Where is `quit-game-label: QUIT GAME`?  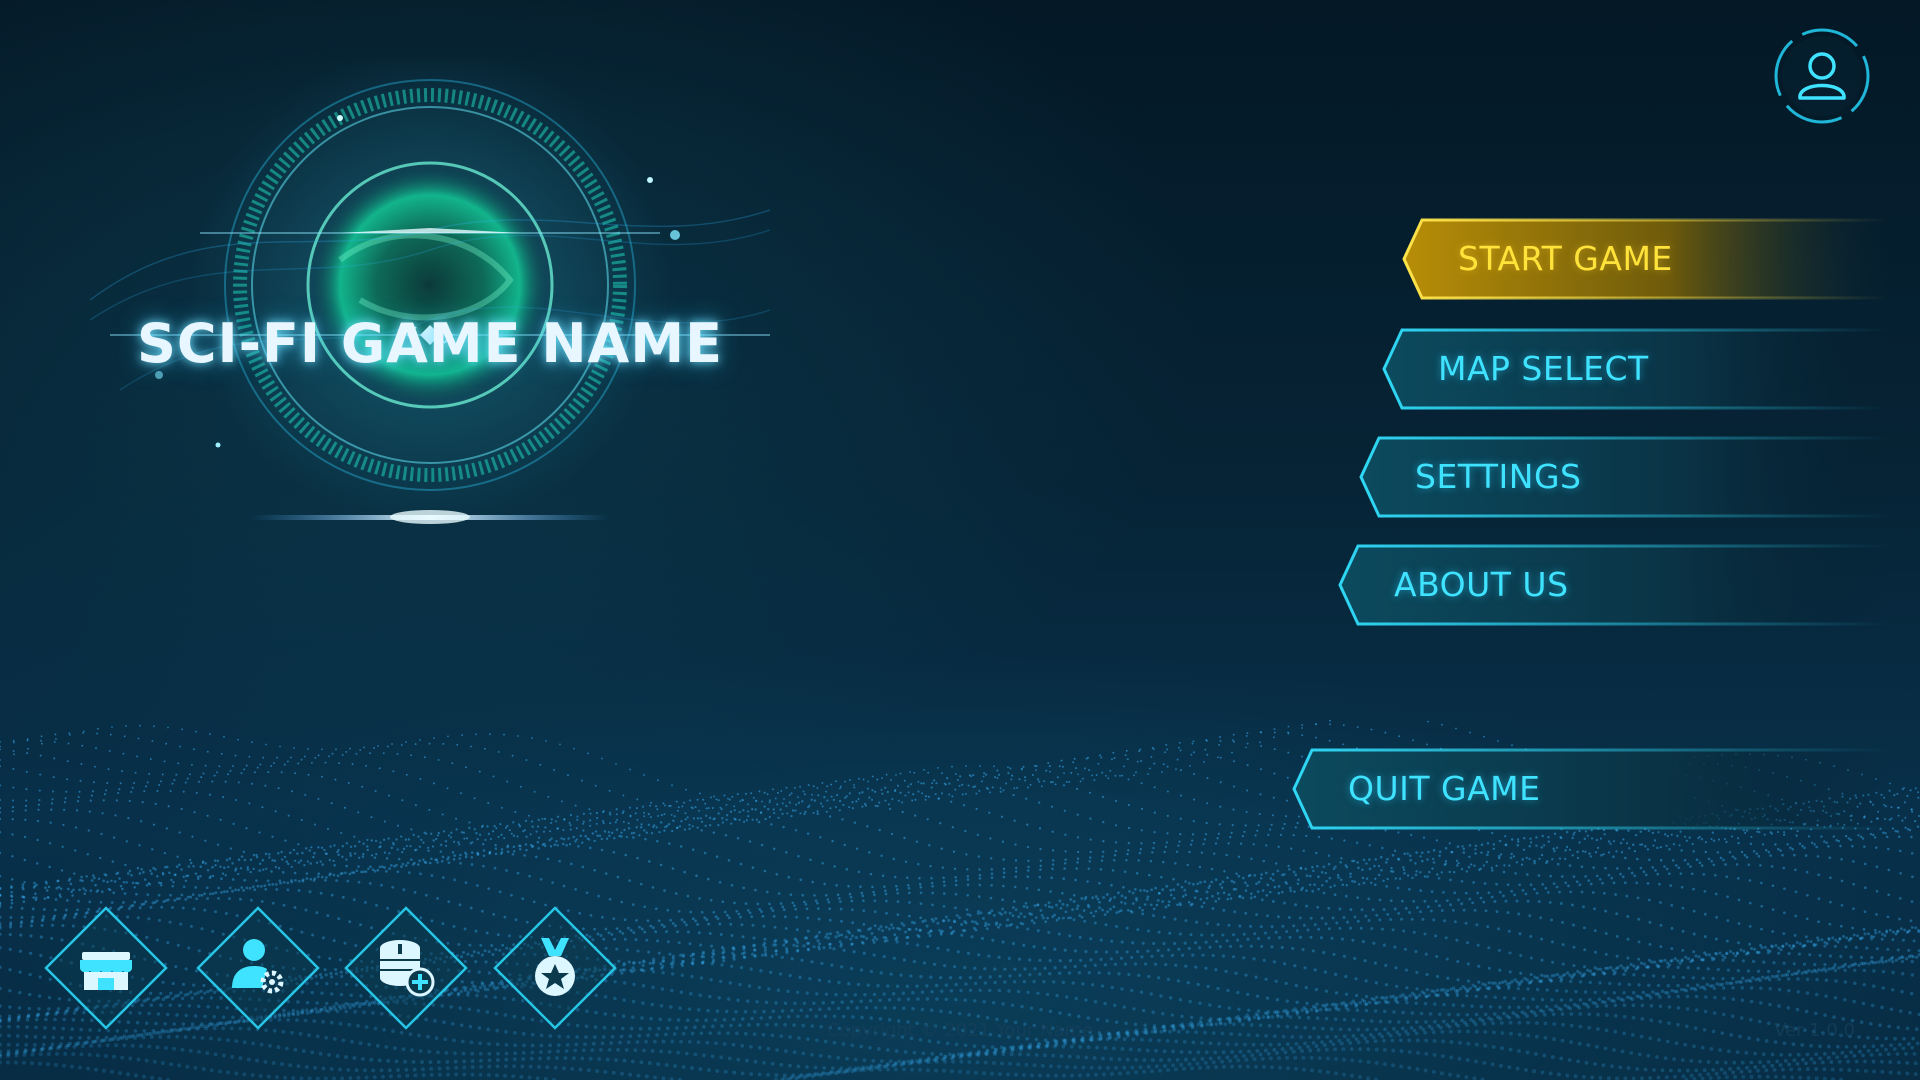 quit-game-label: QUIT GAME is located at coordinates (1444, 788).